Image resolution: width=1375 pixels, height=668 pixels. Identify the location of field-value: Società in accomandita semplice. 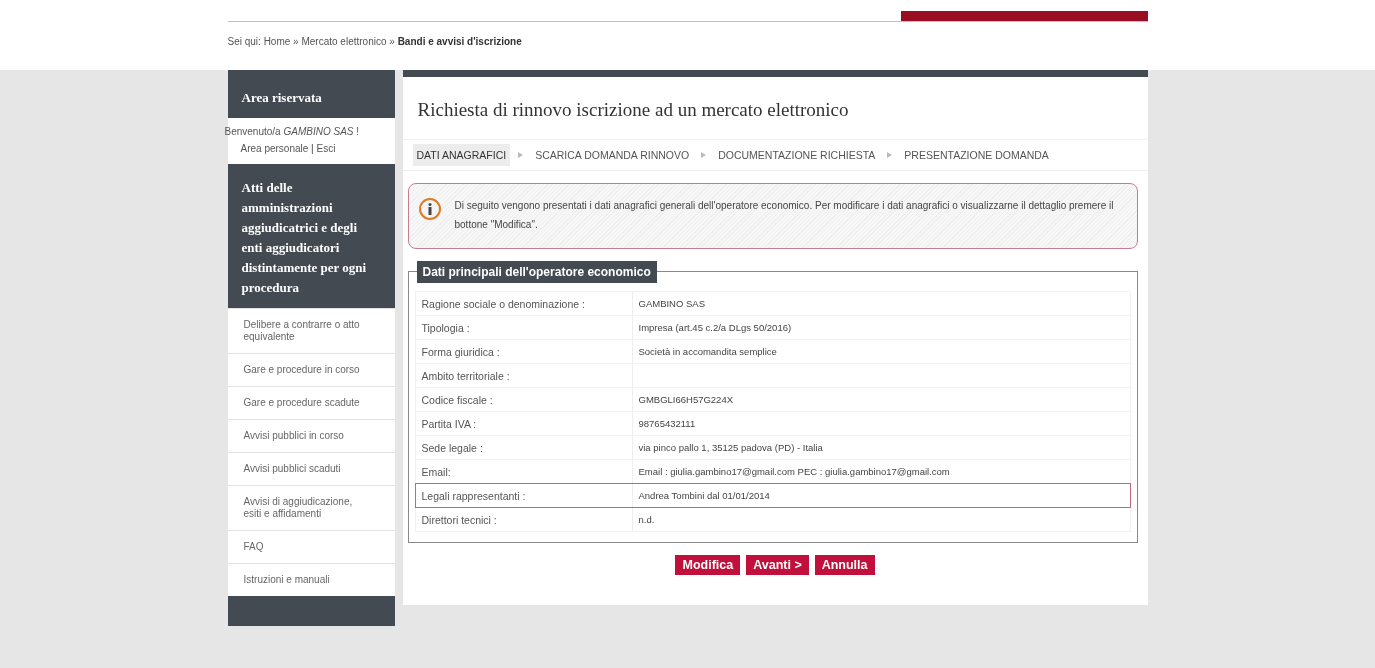
(880, 351).